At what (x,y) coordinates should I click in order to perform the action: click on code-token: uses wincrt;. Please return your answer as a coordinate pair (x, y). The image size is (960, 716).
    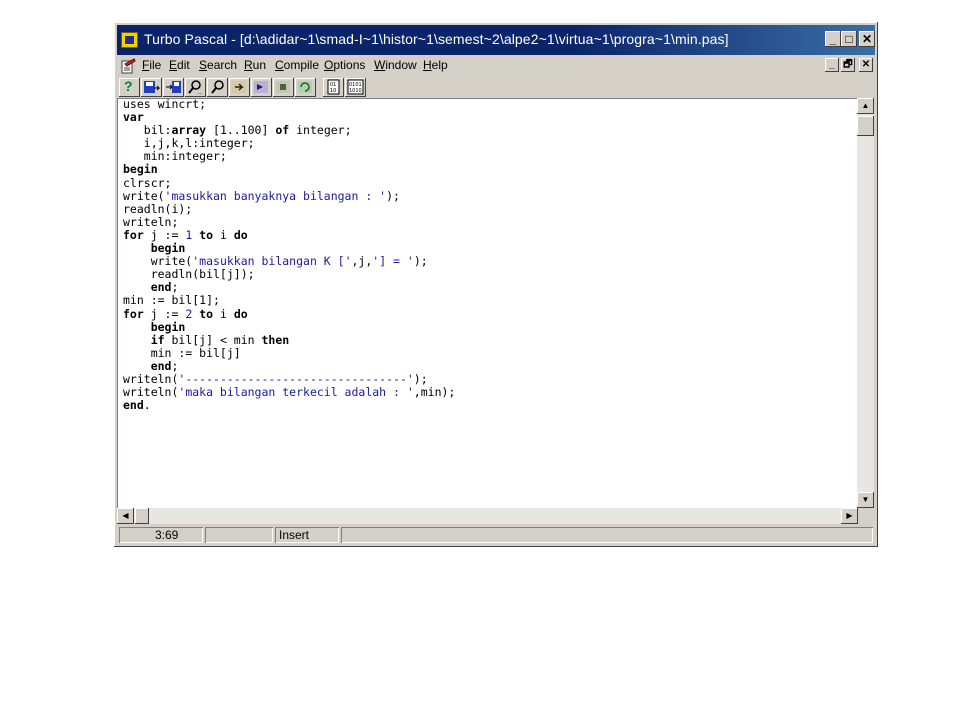
    Looking at the image, I should click on (165, 104).